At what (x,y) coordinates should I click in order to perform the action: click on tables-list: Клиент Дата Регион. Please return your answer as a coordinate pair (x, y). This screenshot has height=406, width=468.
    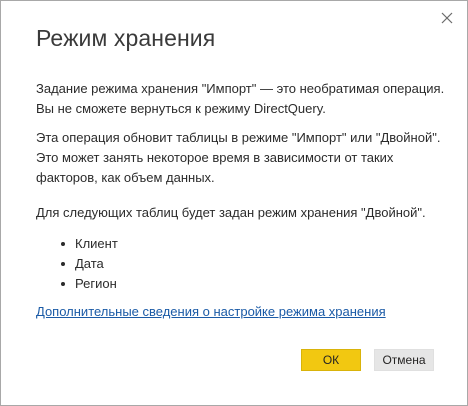
    Looking at the image, I should click on (89, 264).